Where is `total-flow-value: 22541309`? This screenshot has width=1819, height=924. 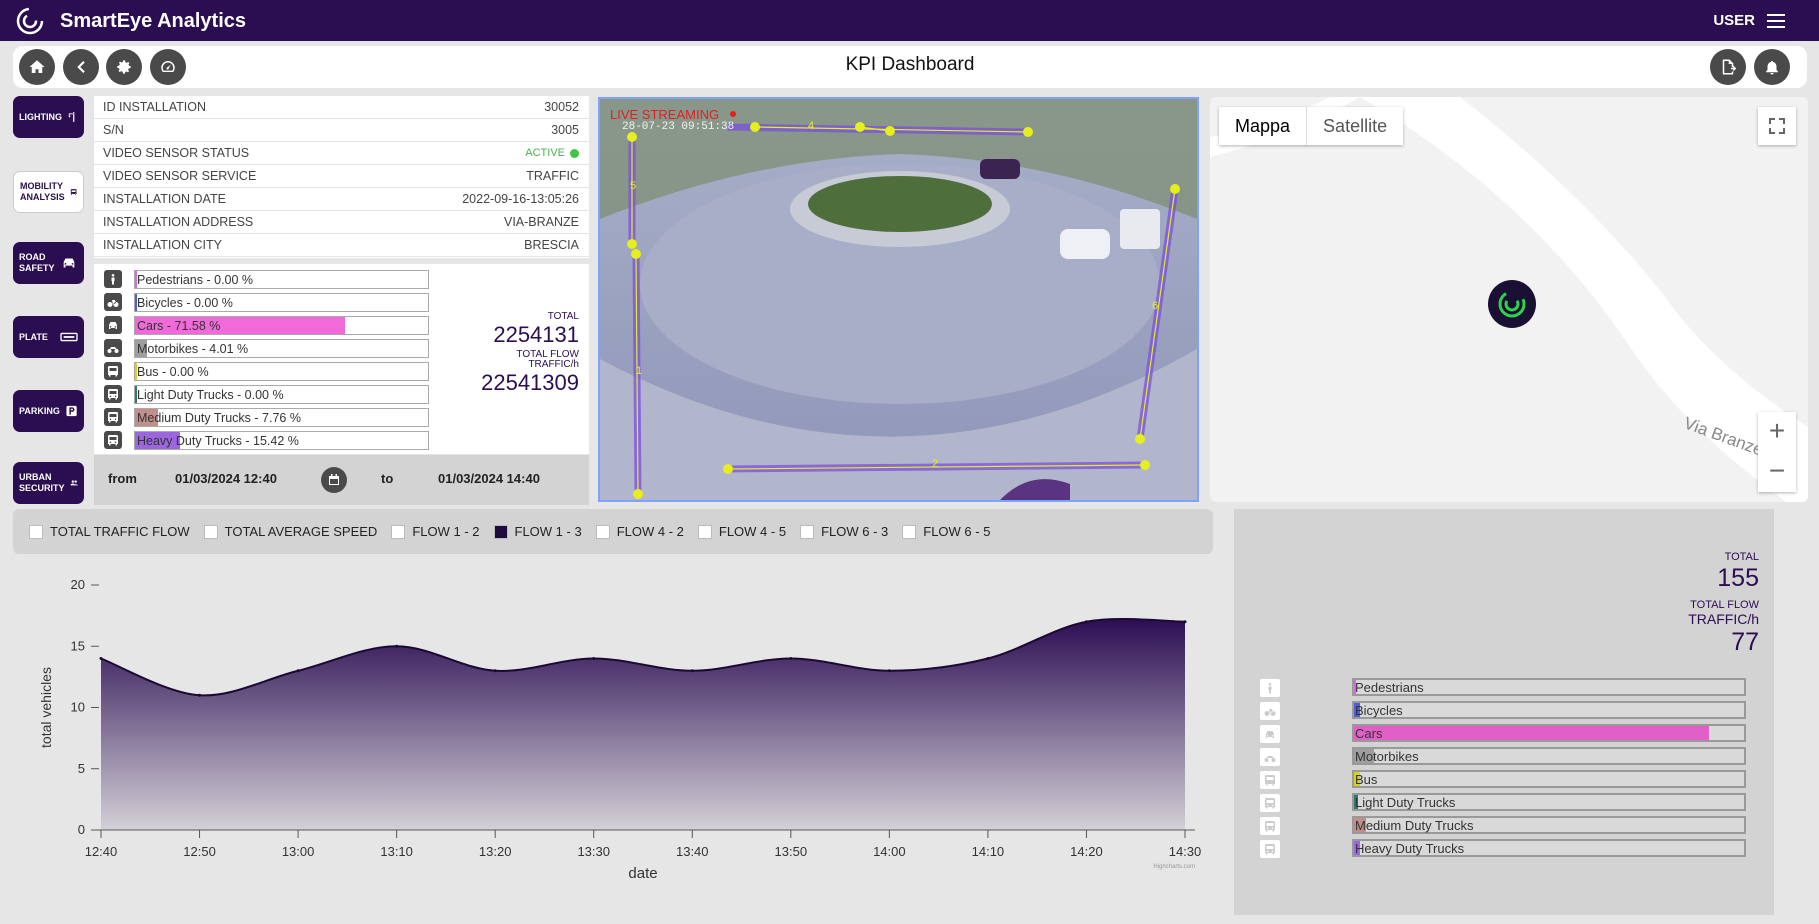
total-flow-value: 22541309 is located at coordinates (530, 382).